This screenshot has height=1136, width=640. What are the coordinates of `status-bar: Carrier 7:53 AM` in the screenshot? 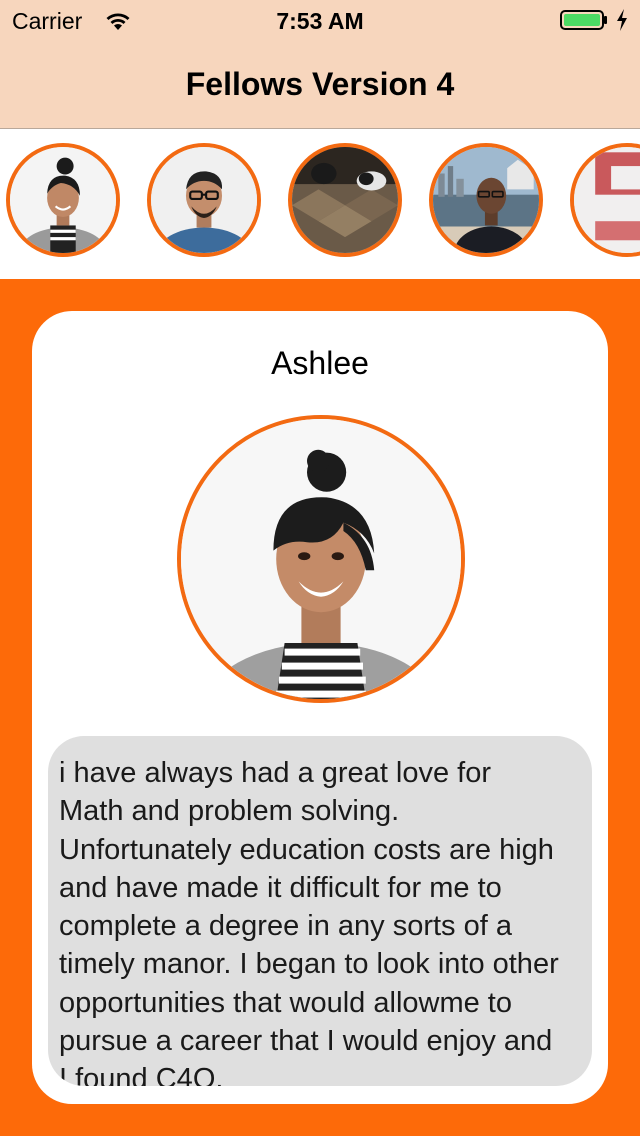 It's located at (320, 20).